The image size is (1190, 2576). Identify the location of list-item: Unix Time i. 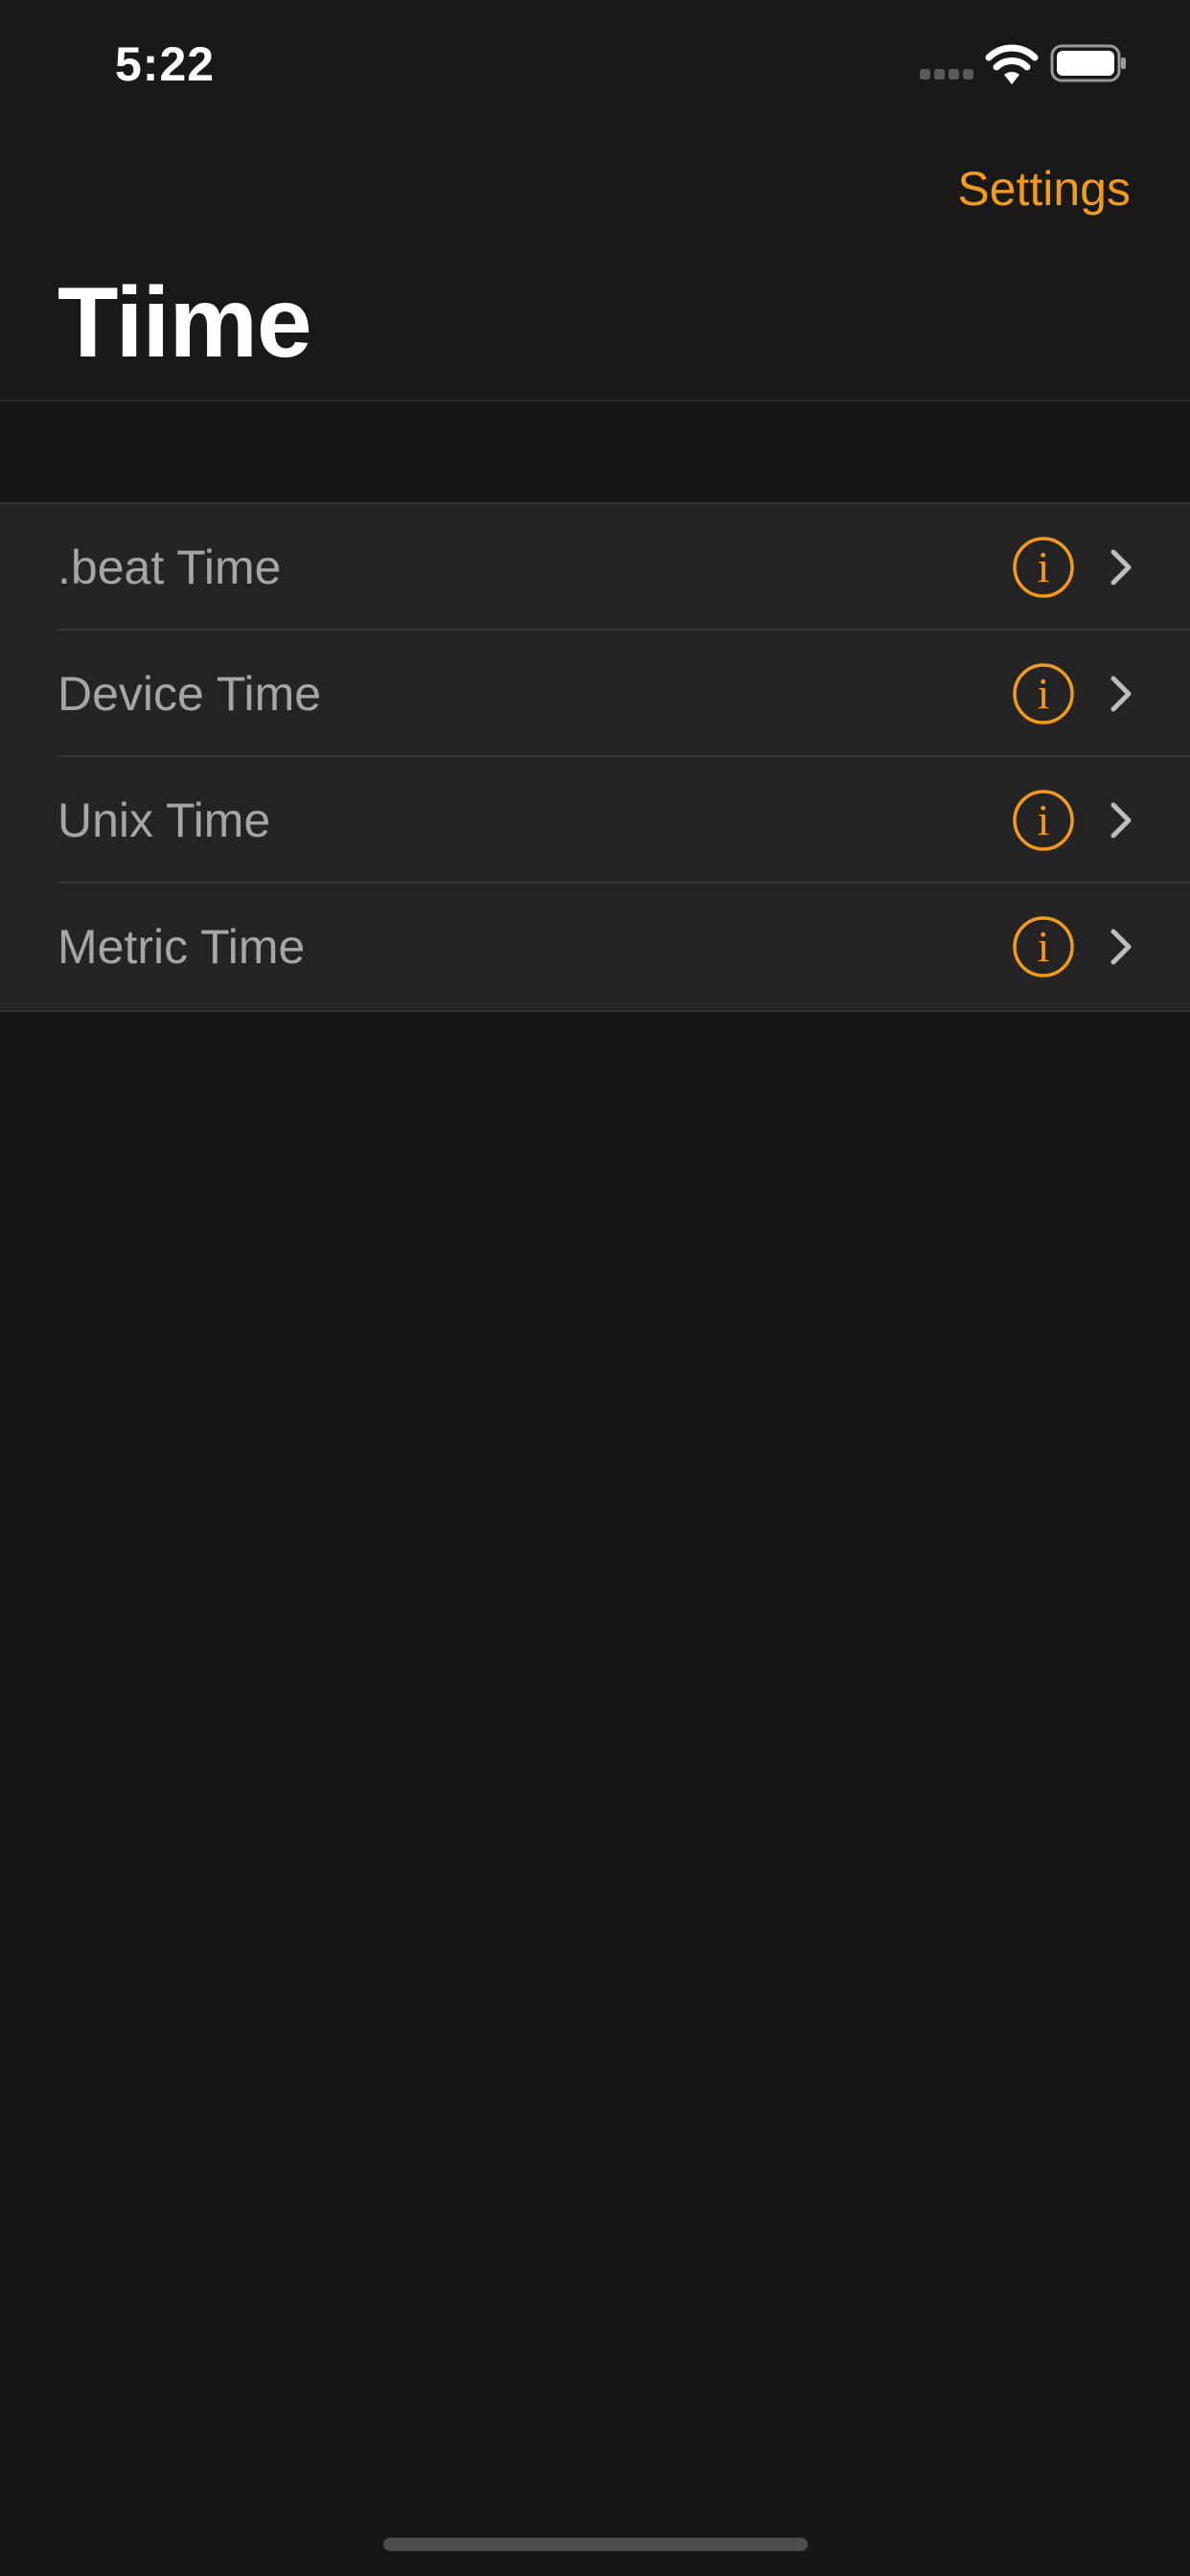
(595, 820).